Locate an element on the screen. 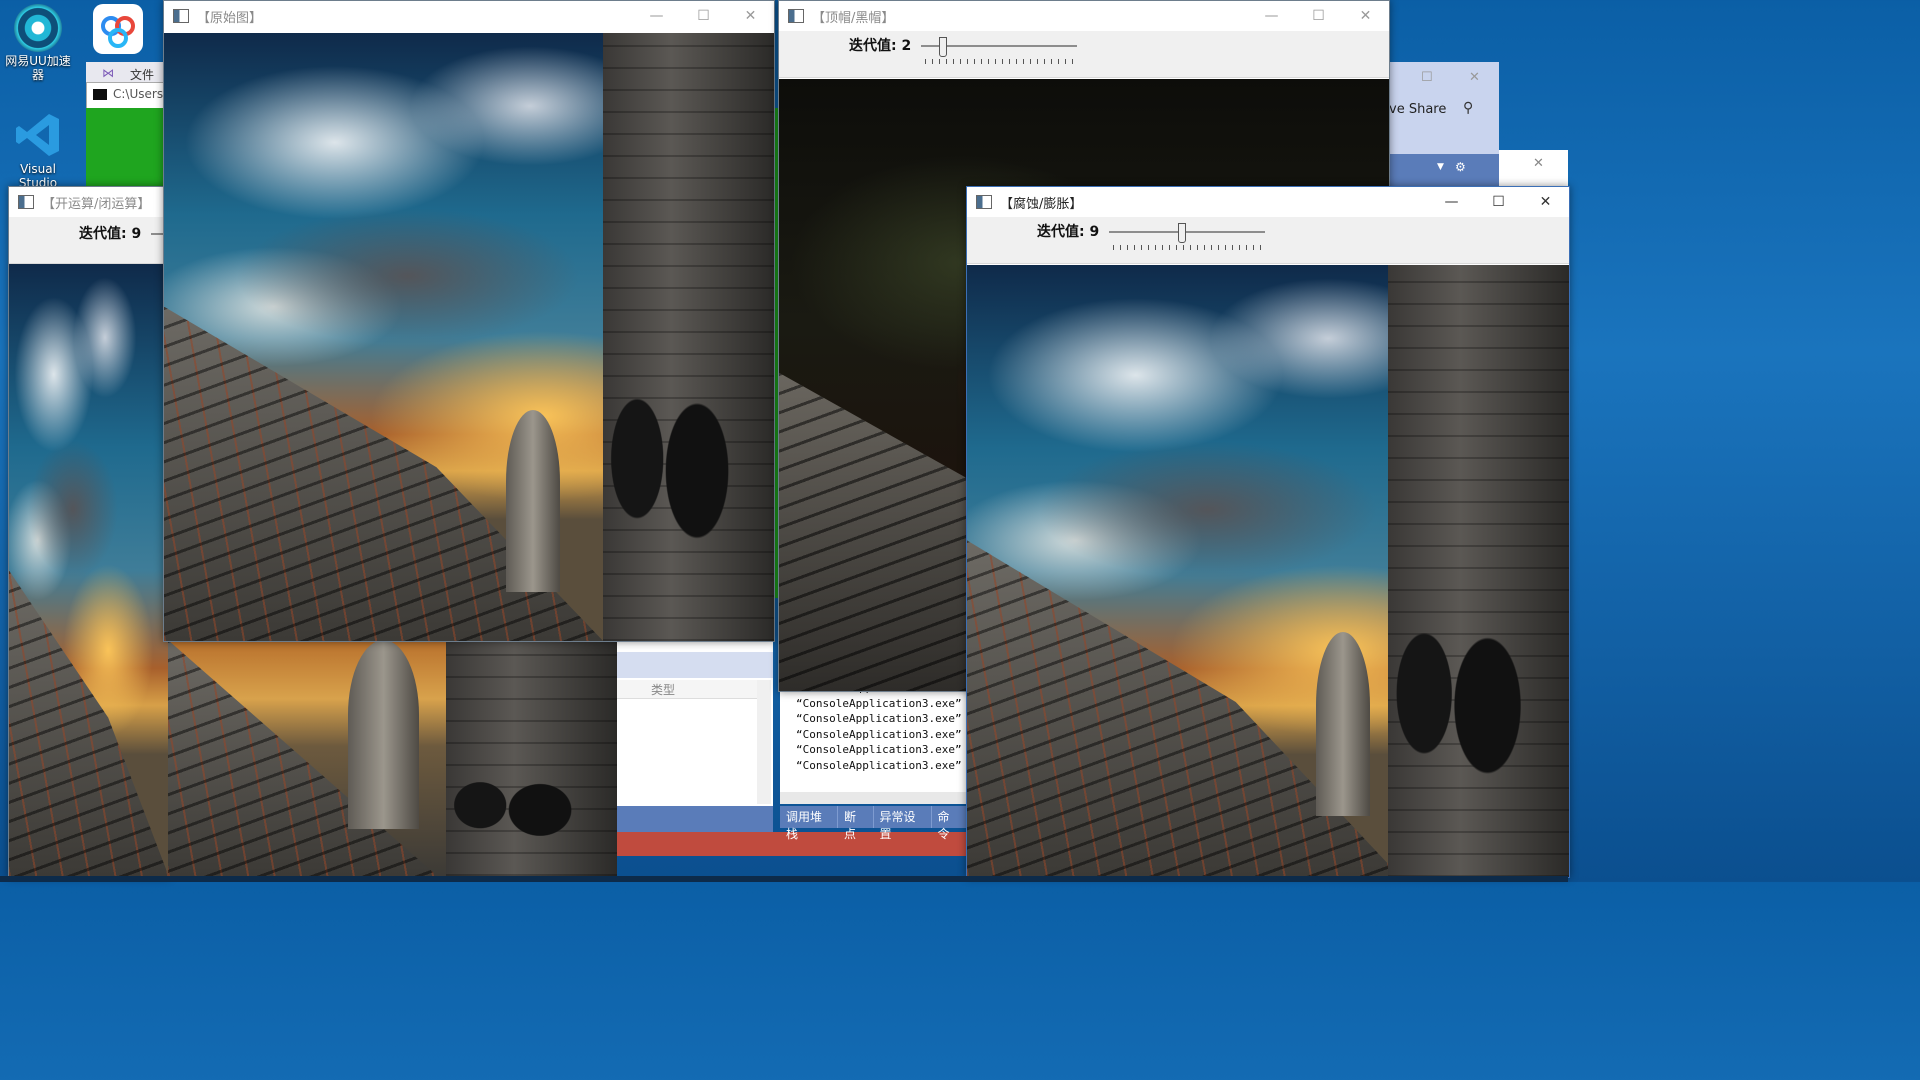 The height and width of the screenshot is (1080, 1920). desktop-icon-app is located at coordinates (118, 30).